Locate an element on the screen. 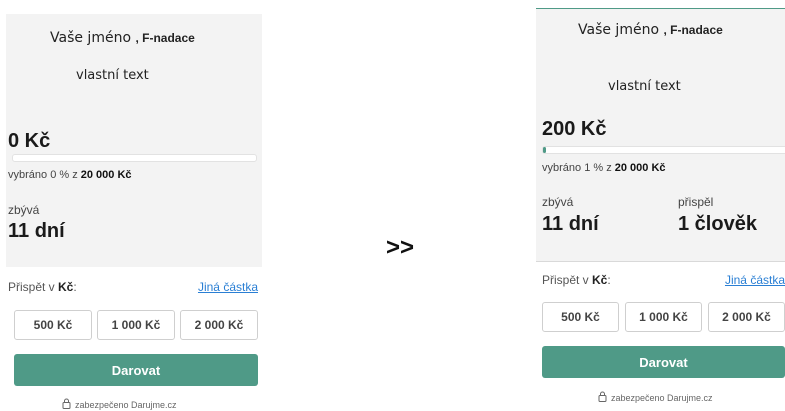  raised-summary: vybráno 1 % z 20 000 Kč is located at coordinates (604, 168).